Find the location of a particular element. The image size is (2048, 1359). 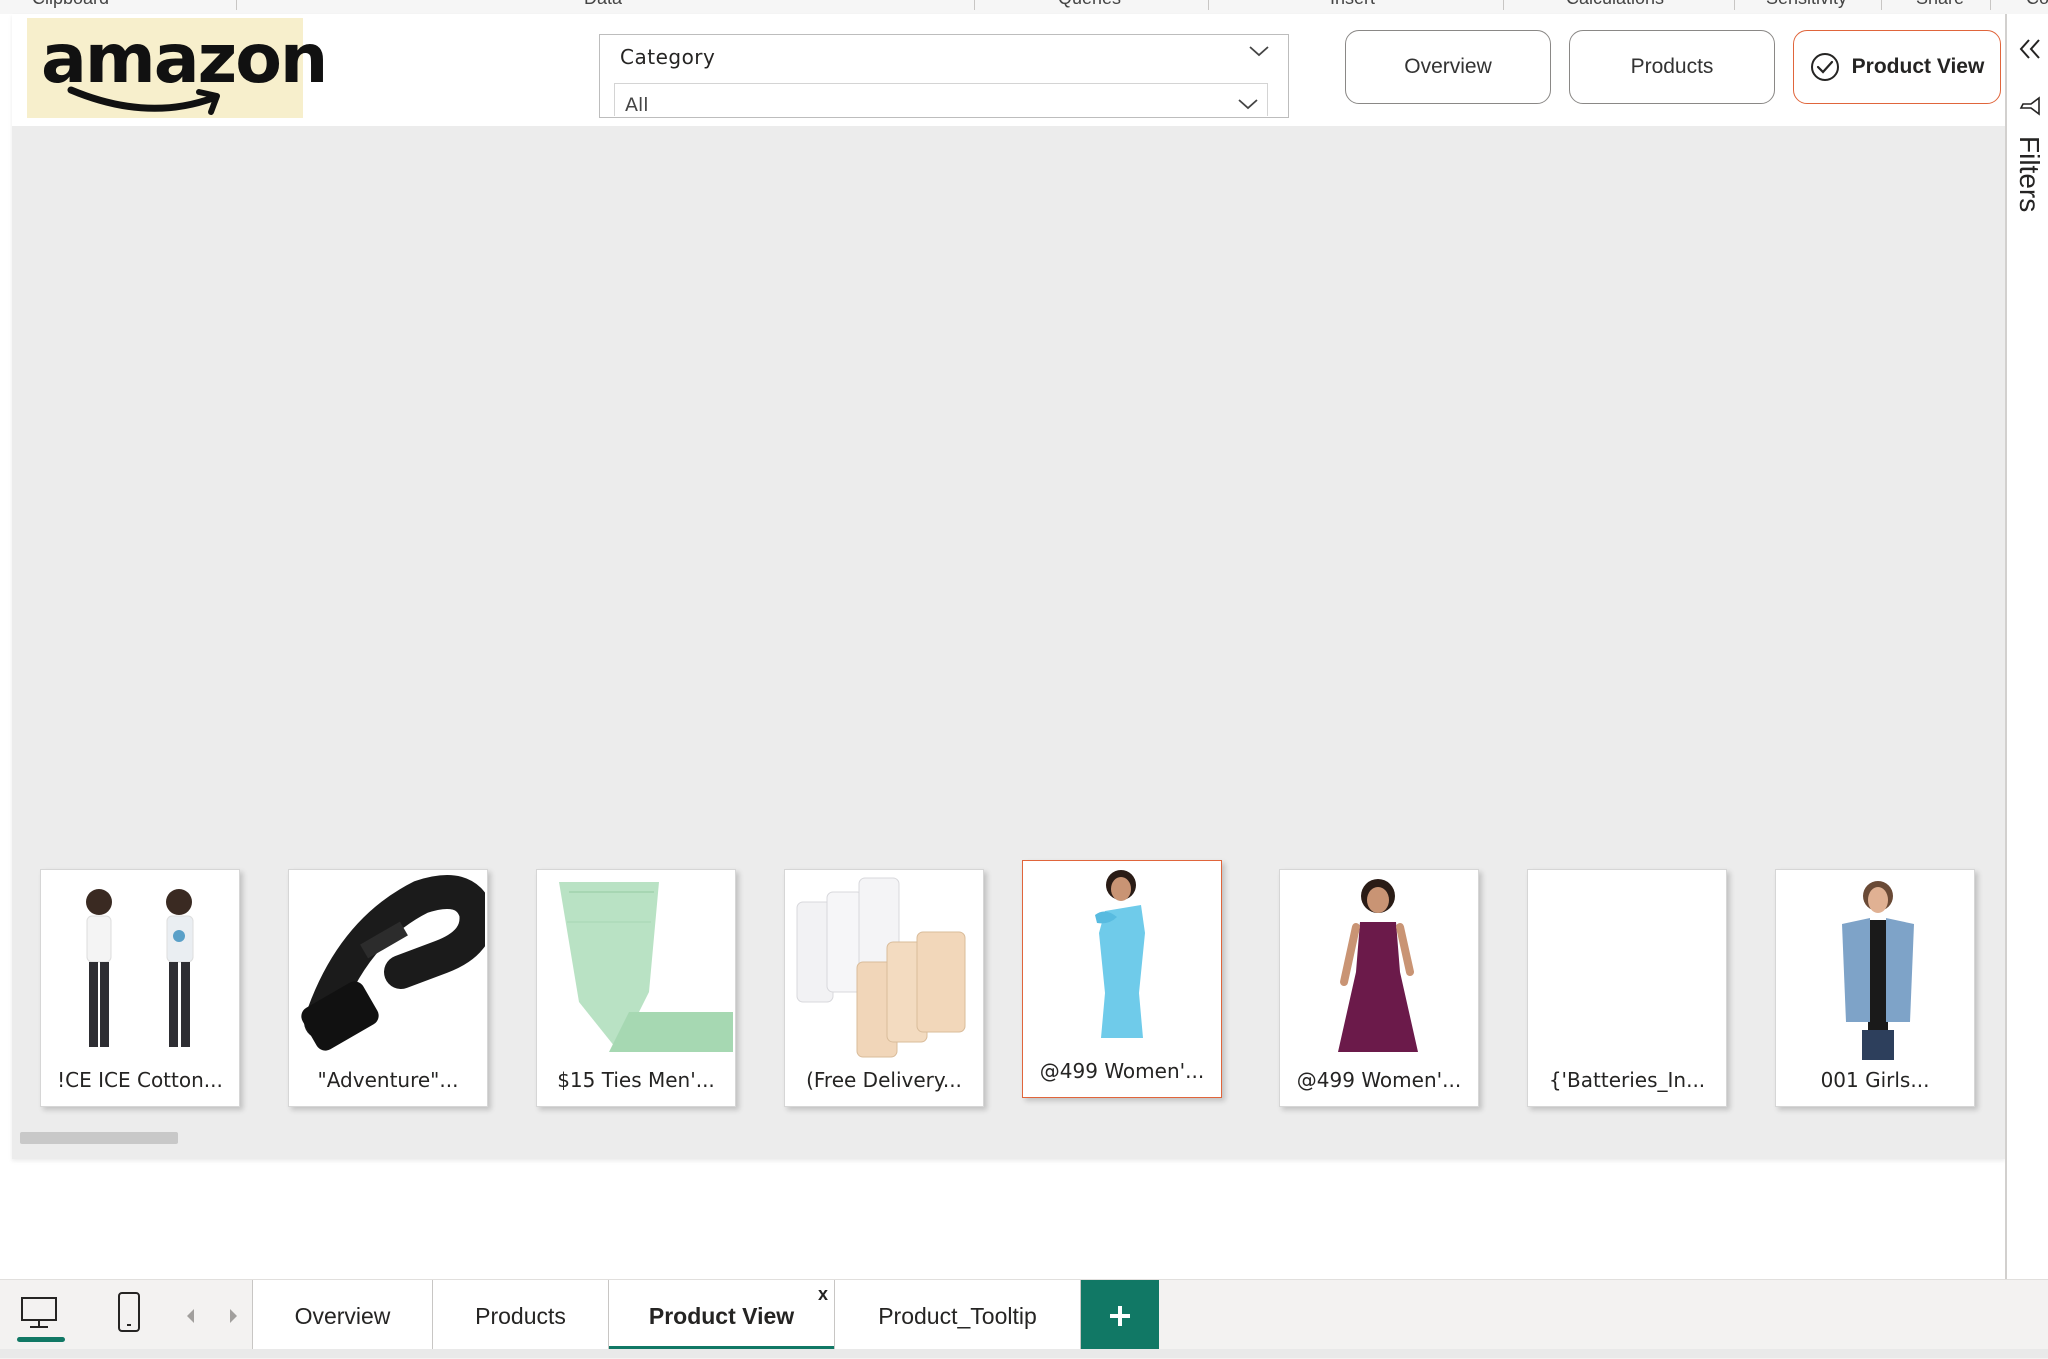

ribbon-group-data: Data is located at coordinates (603, 4).